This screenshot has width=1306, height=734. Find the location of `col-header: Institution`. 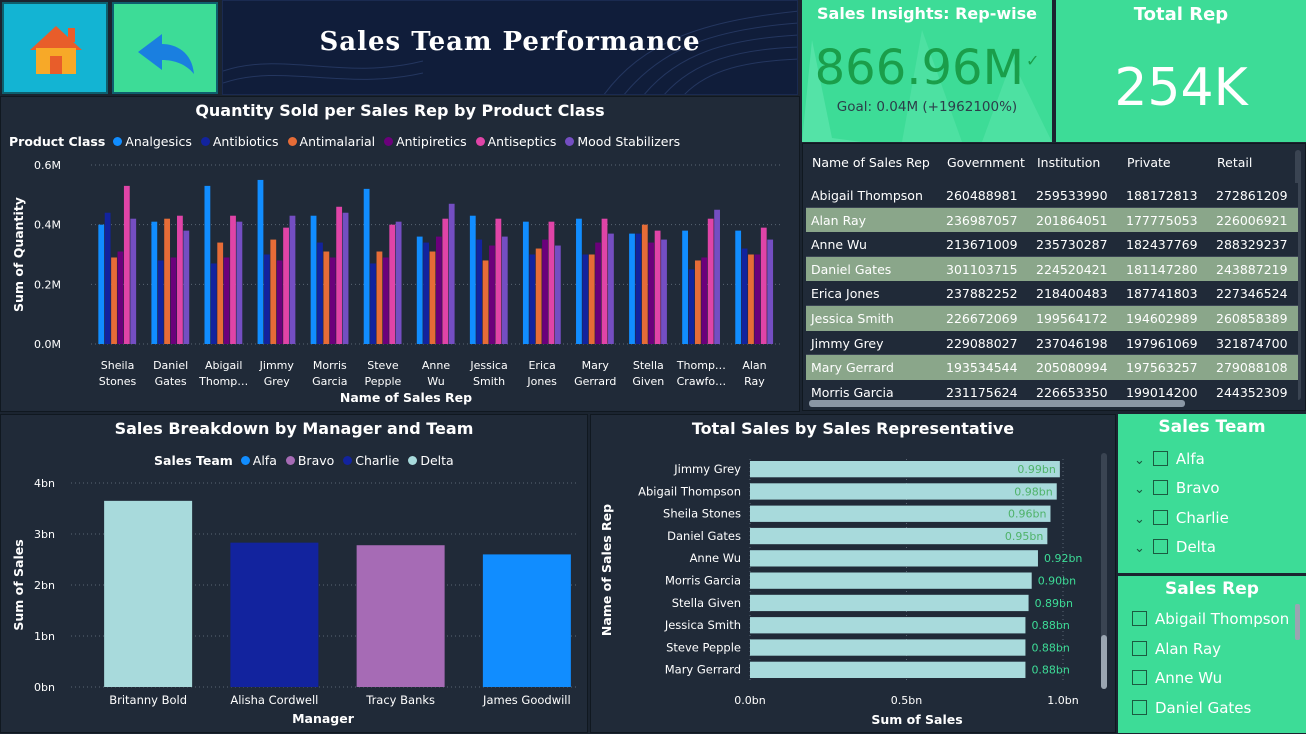

col-header: Institution is located at coordinates (1068, 162).